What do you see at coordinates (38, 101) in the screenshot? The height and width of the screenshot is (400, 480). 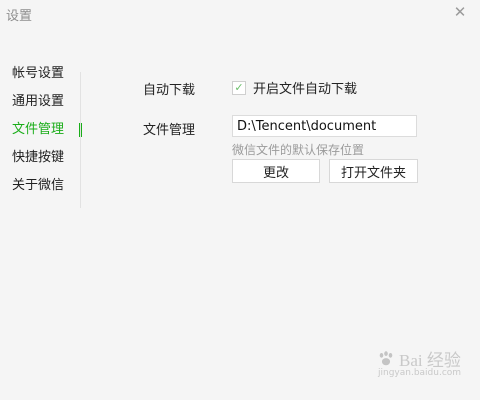 I see `sidebar-item-label: 通用设置` at bounding box center [38, 101].